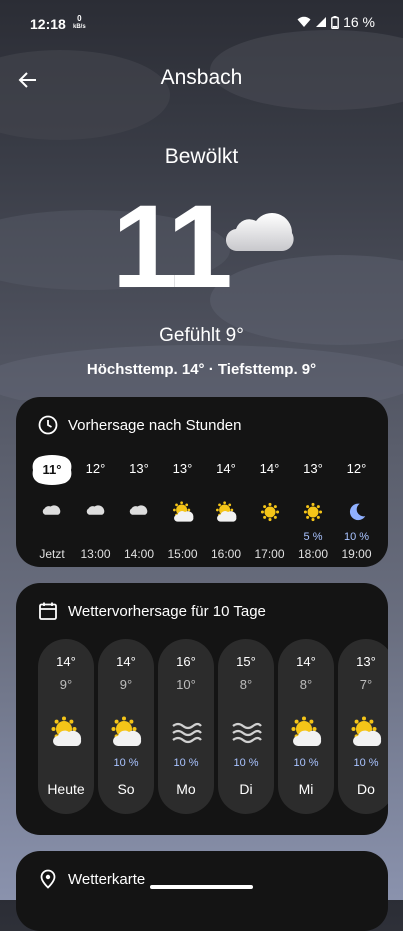 The width and height of the screenshot is (403, 931). I want to click on battery-icon, so click(335, 22).